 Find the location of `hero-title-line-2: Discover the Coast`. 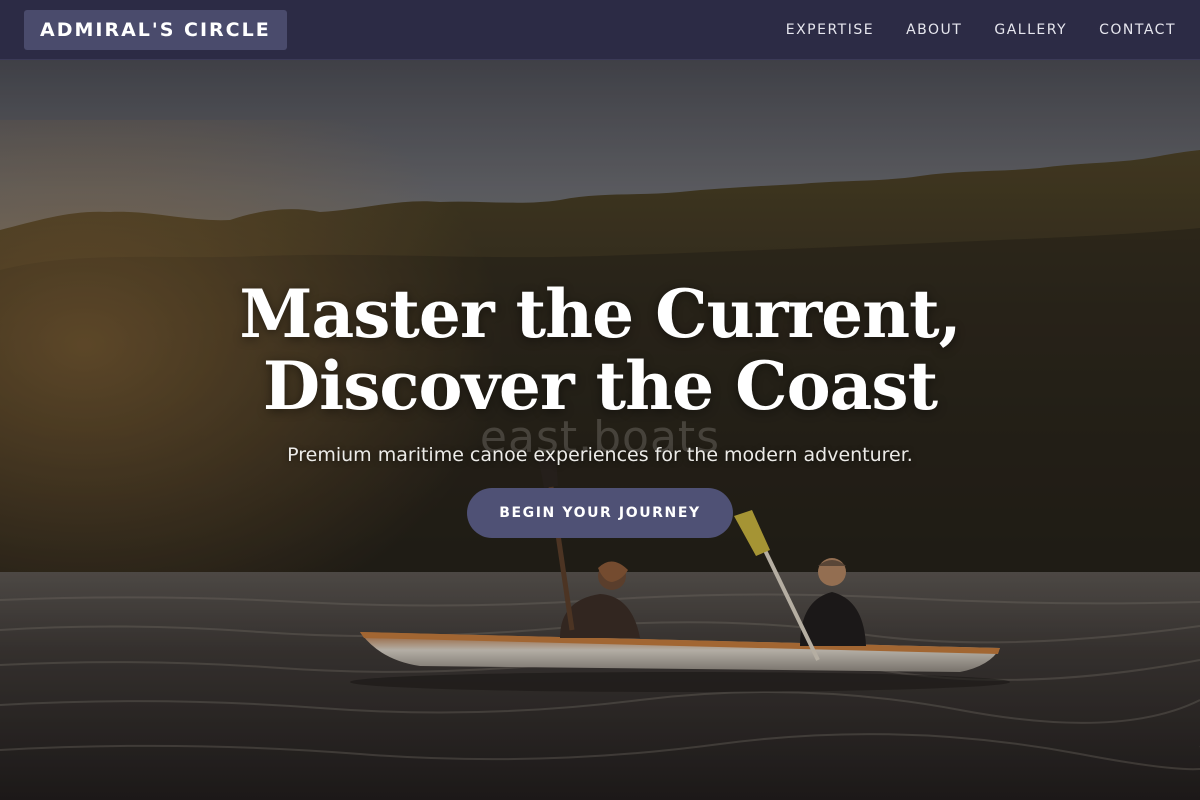

hero-title-line-2: Discover the Coast is located at coordinates (600, 386).